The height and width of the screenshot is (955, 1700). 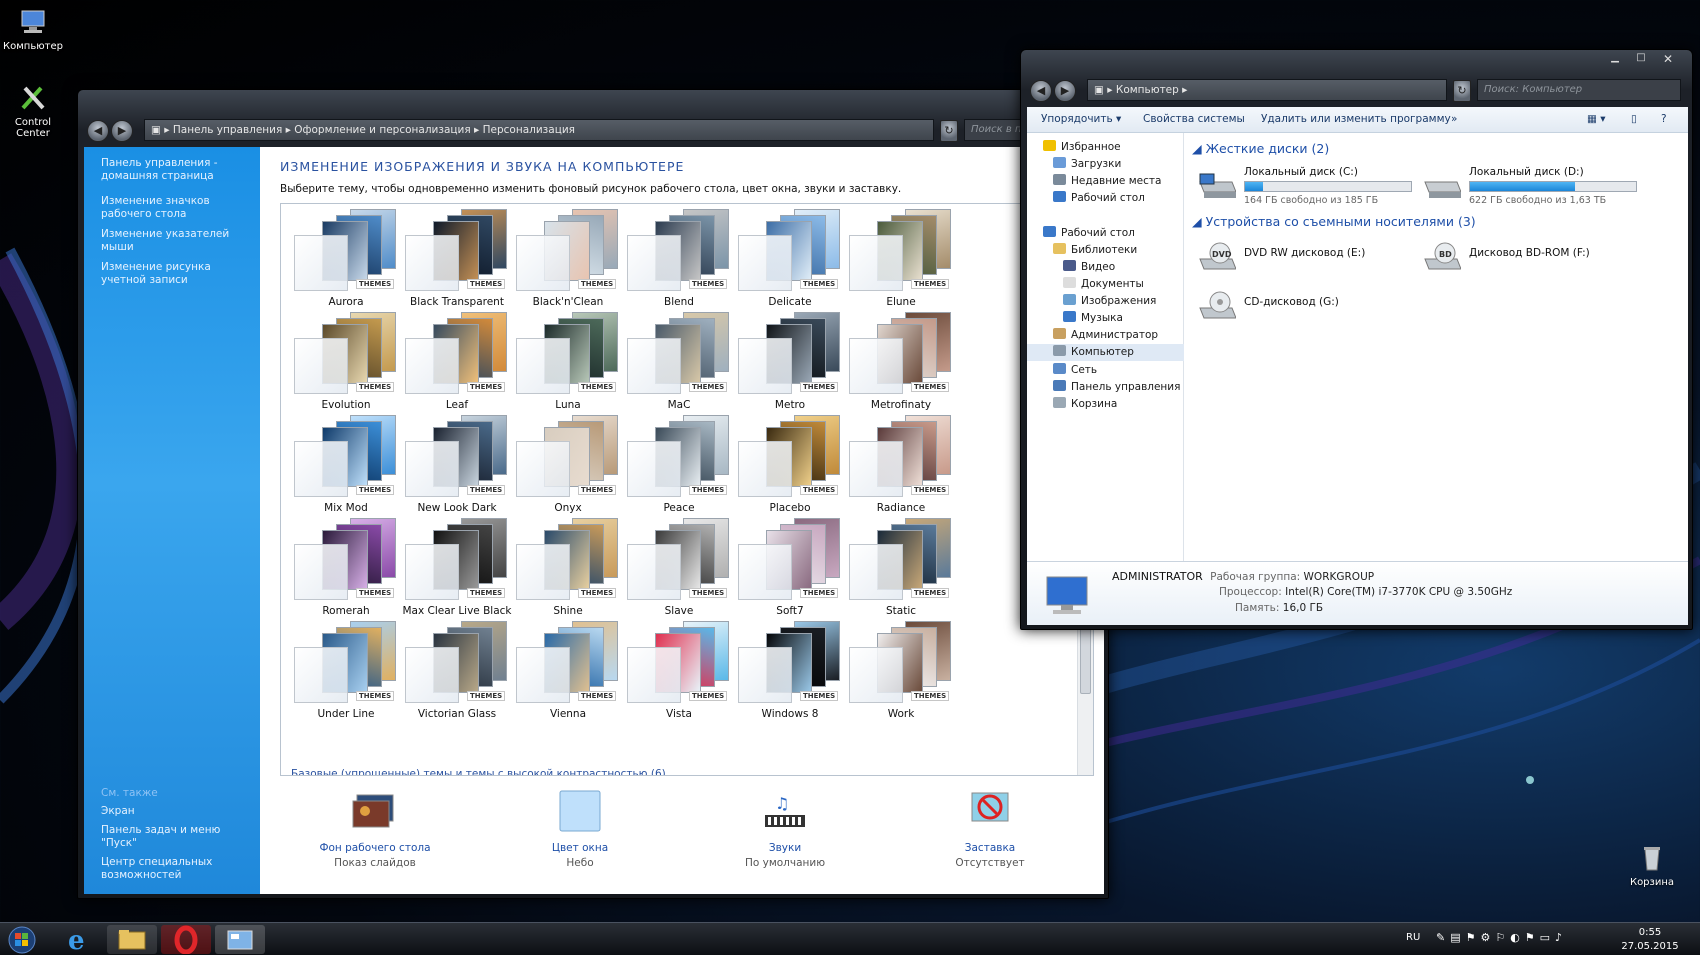 I want to click on link-accessibility: Центр специальных возможностей, so click(x=177, y=869).